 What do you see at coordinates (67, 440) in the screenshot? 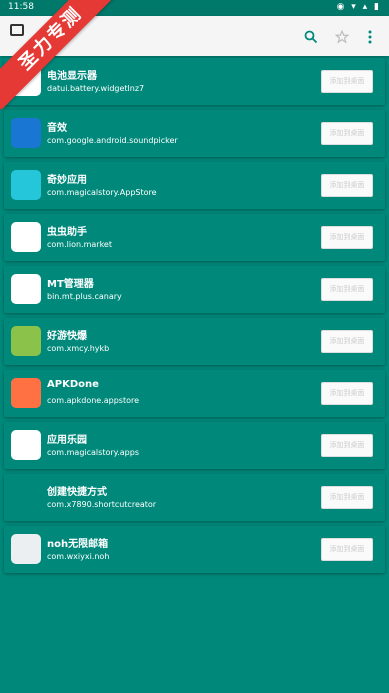
I see `app-name: 应用乐园` at bounding box center [67, 440].